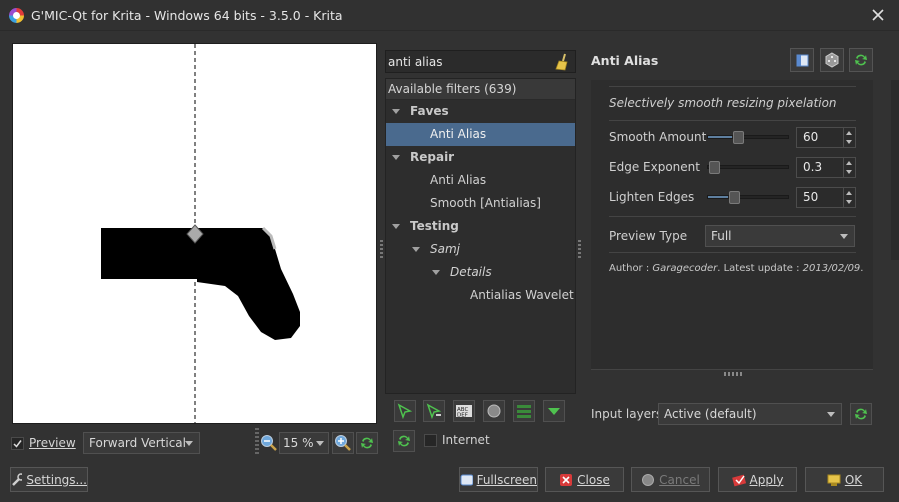  I want to click on tree-item-label: Details, so click(471, 272).